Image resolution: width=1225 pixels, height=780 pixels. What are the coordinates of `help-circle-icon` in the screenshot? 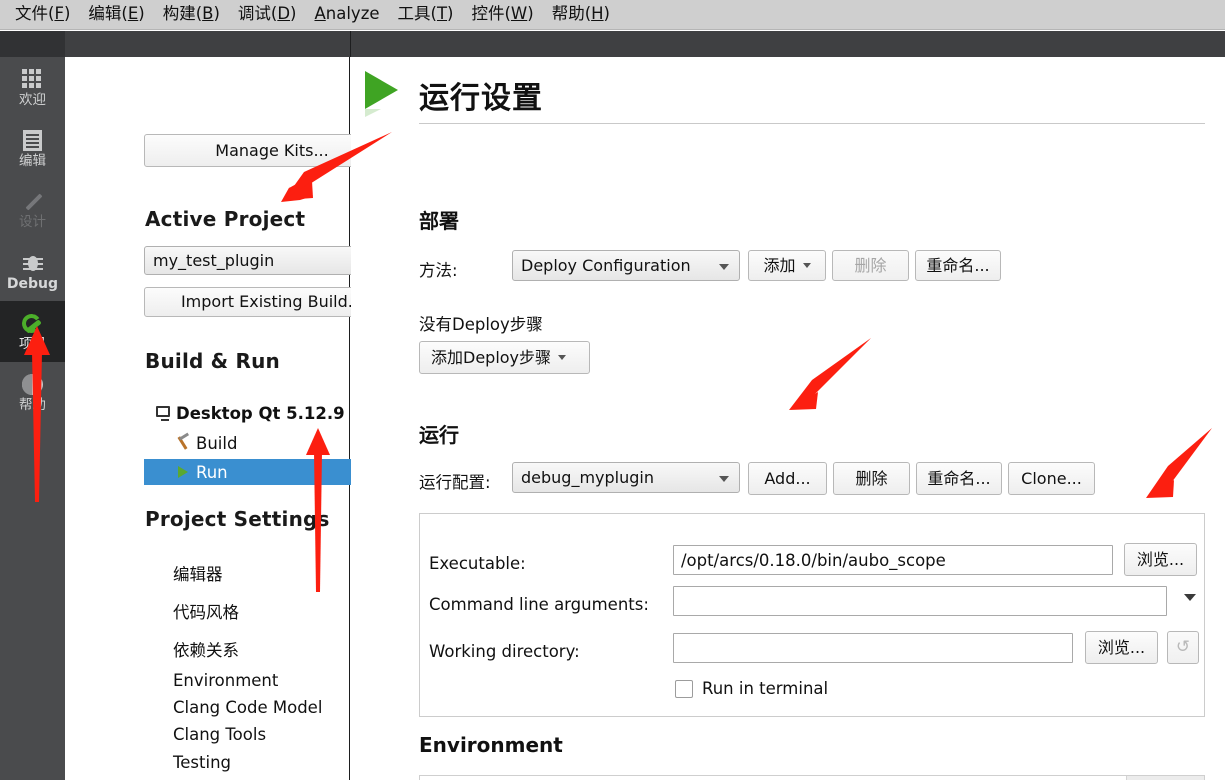 It's located at (33, 384).